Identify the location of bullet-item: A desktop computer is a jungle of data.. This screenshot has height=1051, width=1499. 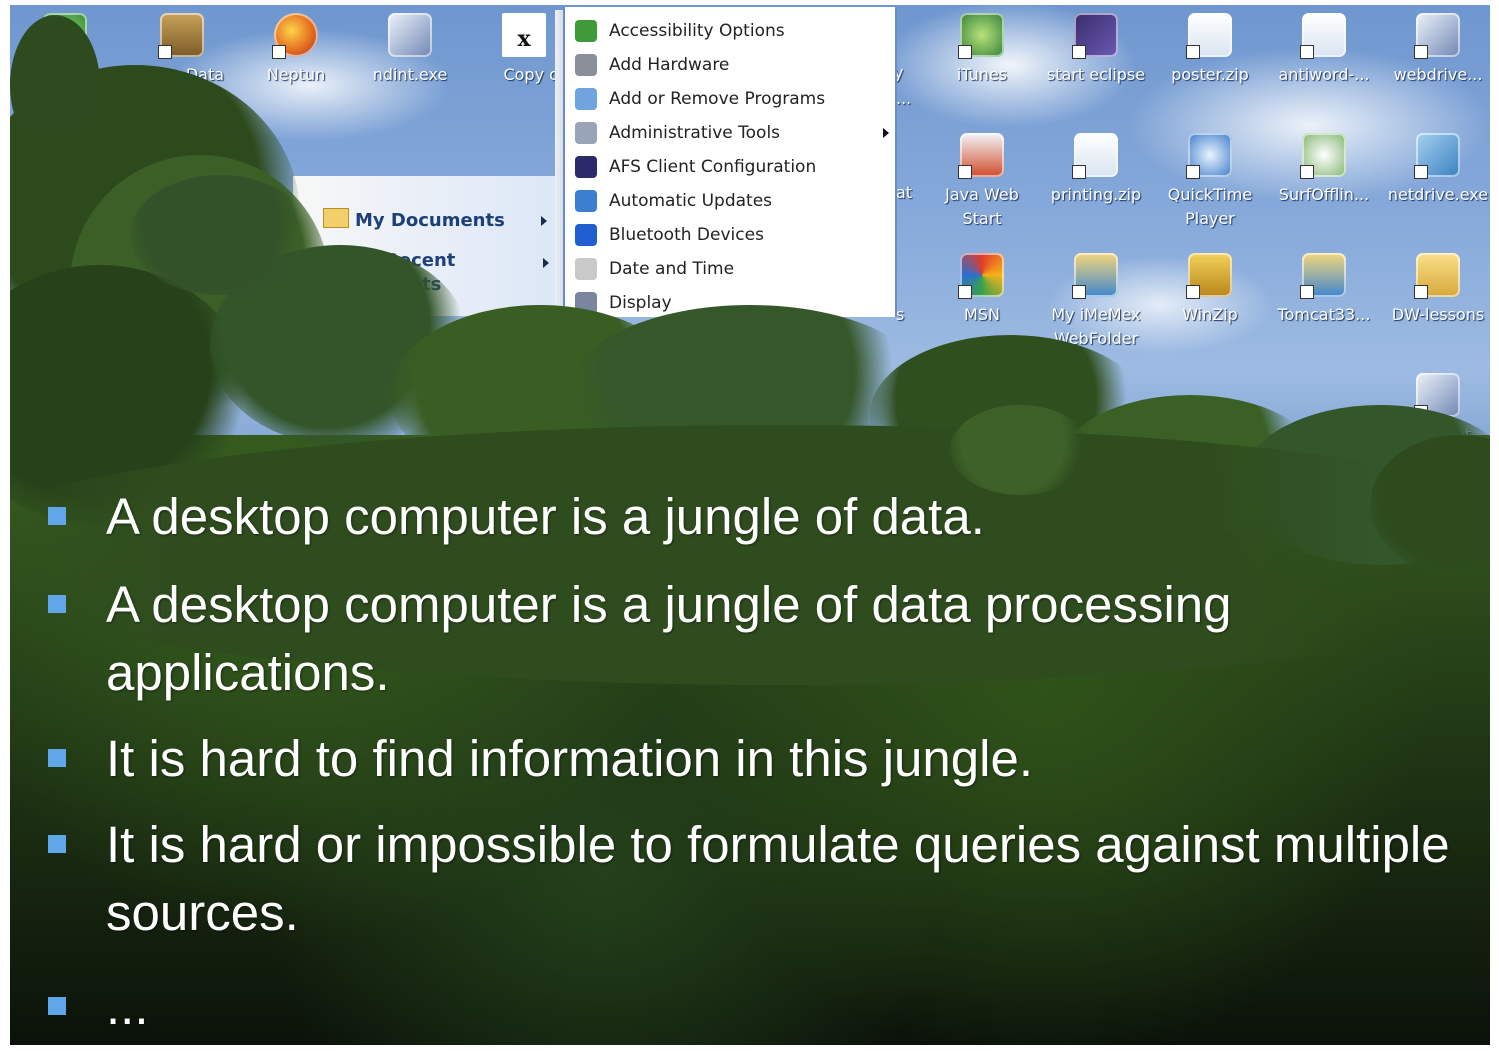
(760, 517).